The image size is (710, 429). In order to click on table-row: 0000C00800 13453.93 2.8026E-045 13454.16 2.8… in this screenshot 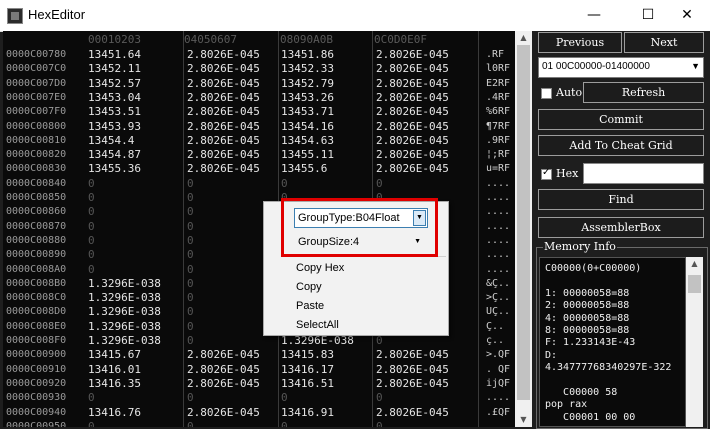, I will do `click(259, 127)`.